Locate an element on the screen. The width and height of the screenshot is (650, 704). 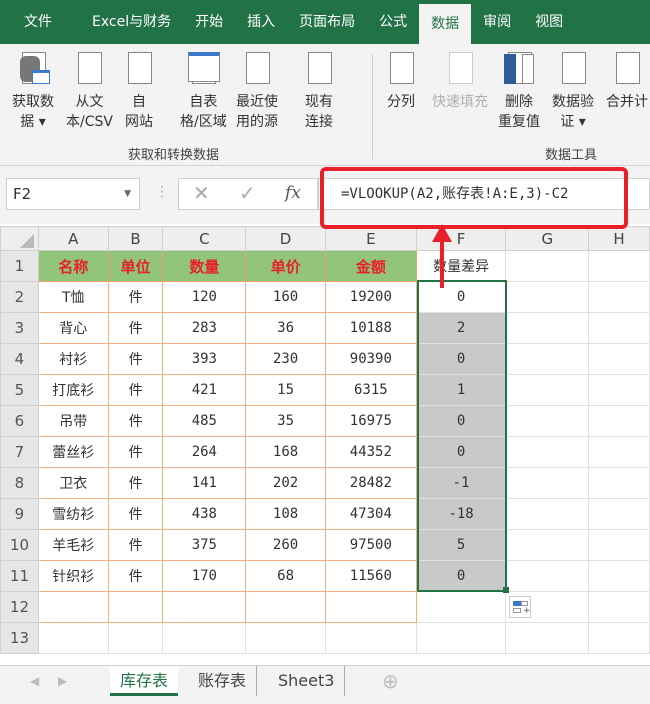
cell-E10: 97500 is located at coordinates (370, 545).